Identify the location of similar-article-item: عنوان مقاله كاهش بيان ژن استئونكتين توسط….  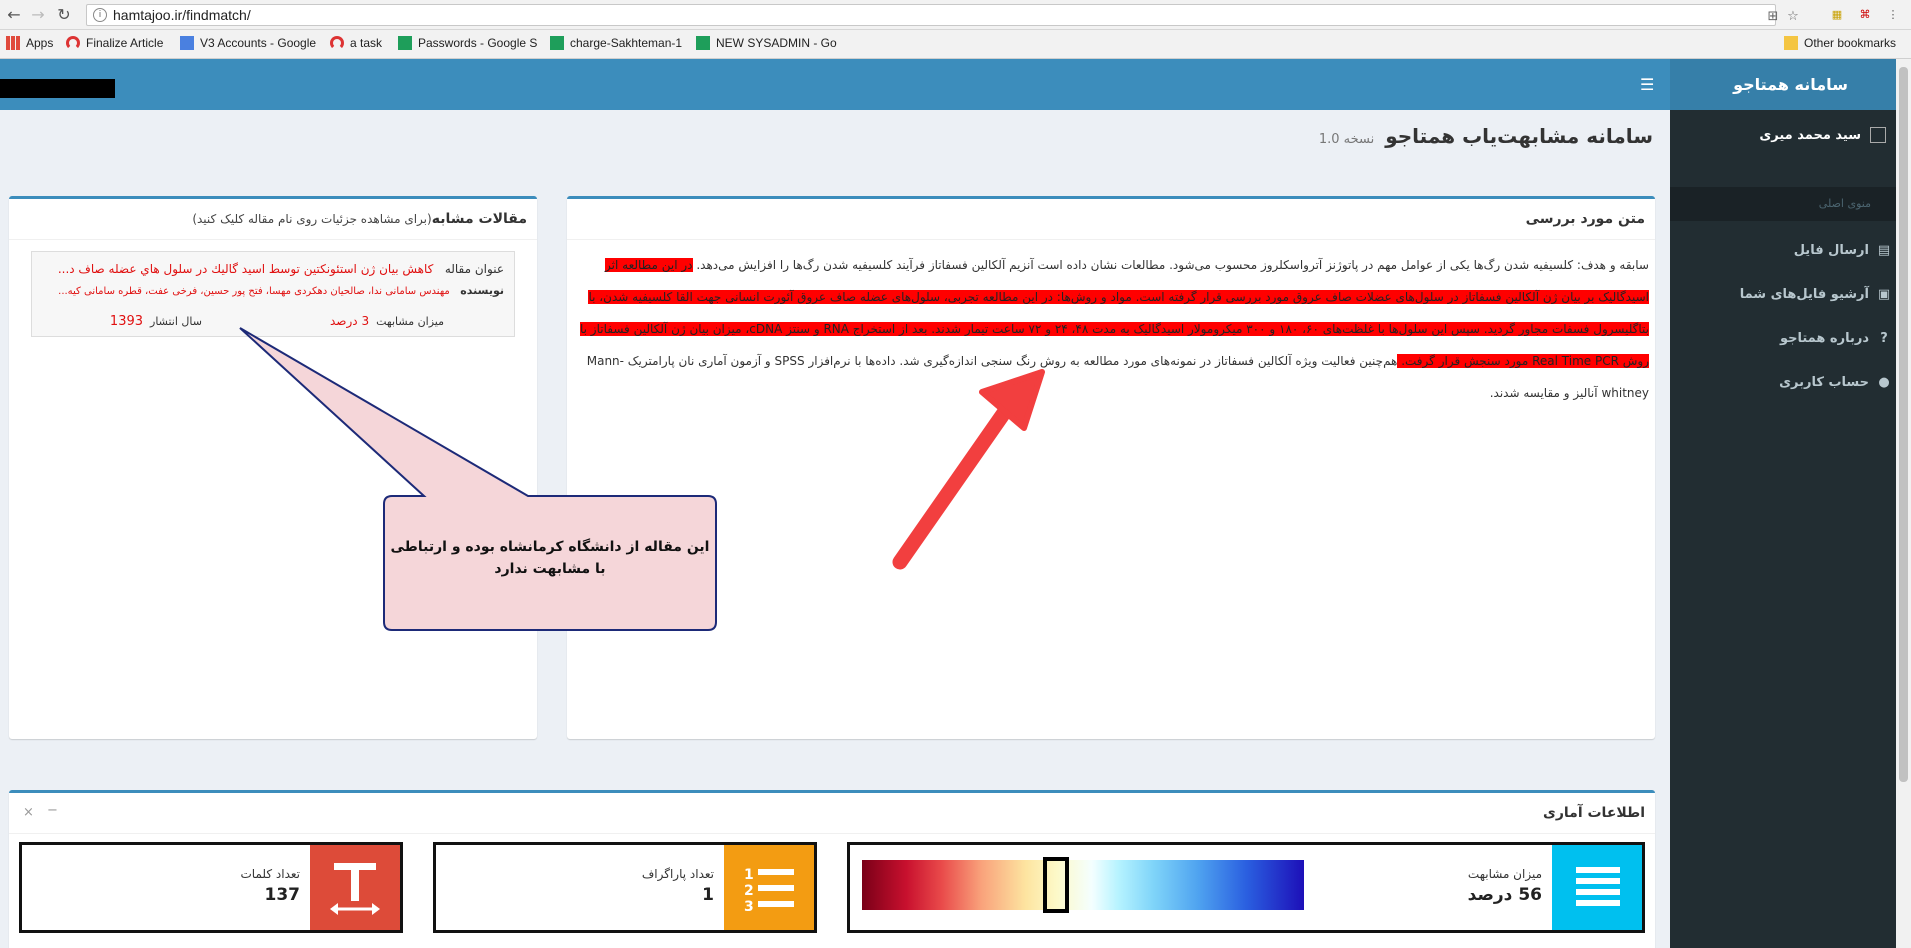
(273, 294).